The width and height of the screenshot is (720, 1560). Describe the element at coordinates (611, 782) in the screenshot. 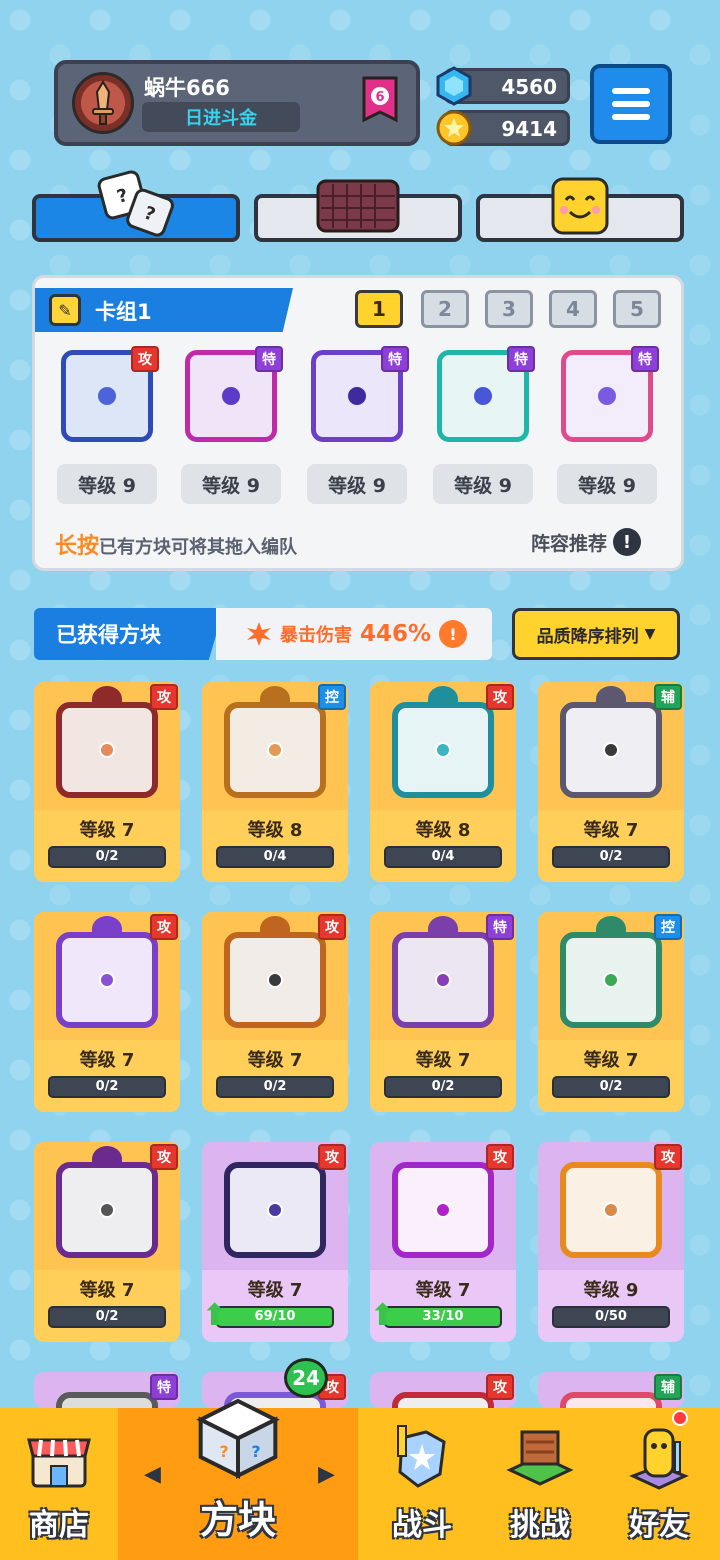

I see `block-card: 辅等级 7 0/2` at that location.